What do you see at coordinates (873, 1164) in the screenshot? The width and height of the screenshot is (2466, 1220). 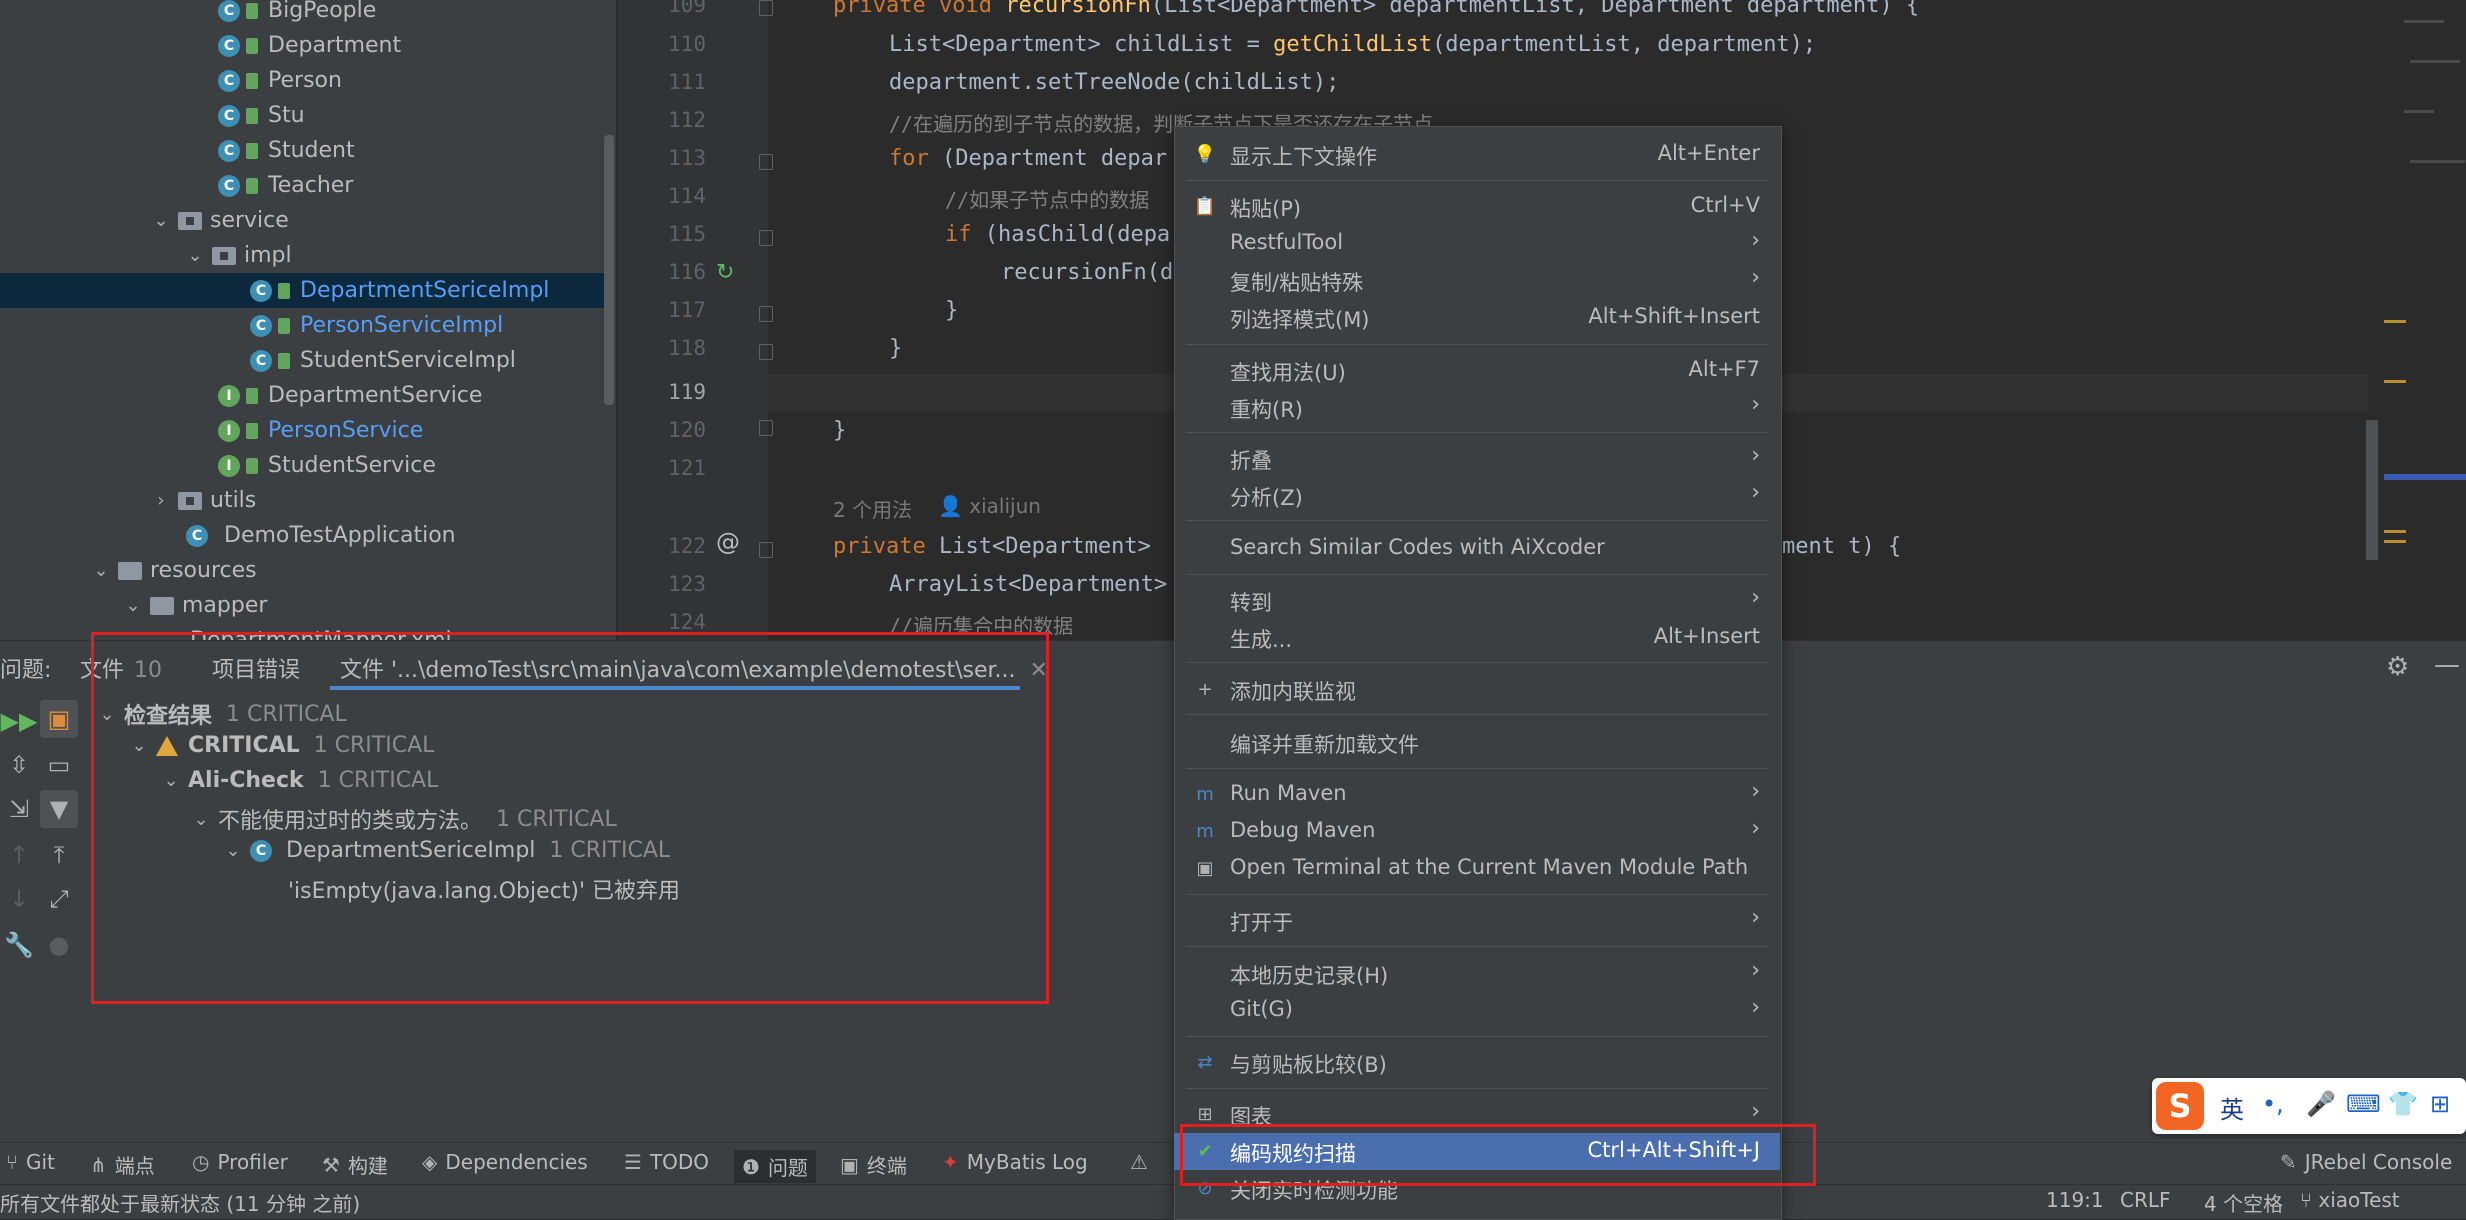 I see `tool-terminal: ▣ 终端` at bounding box center [873, 1164].